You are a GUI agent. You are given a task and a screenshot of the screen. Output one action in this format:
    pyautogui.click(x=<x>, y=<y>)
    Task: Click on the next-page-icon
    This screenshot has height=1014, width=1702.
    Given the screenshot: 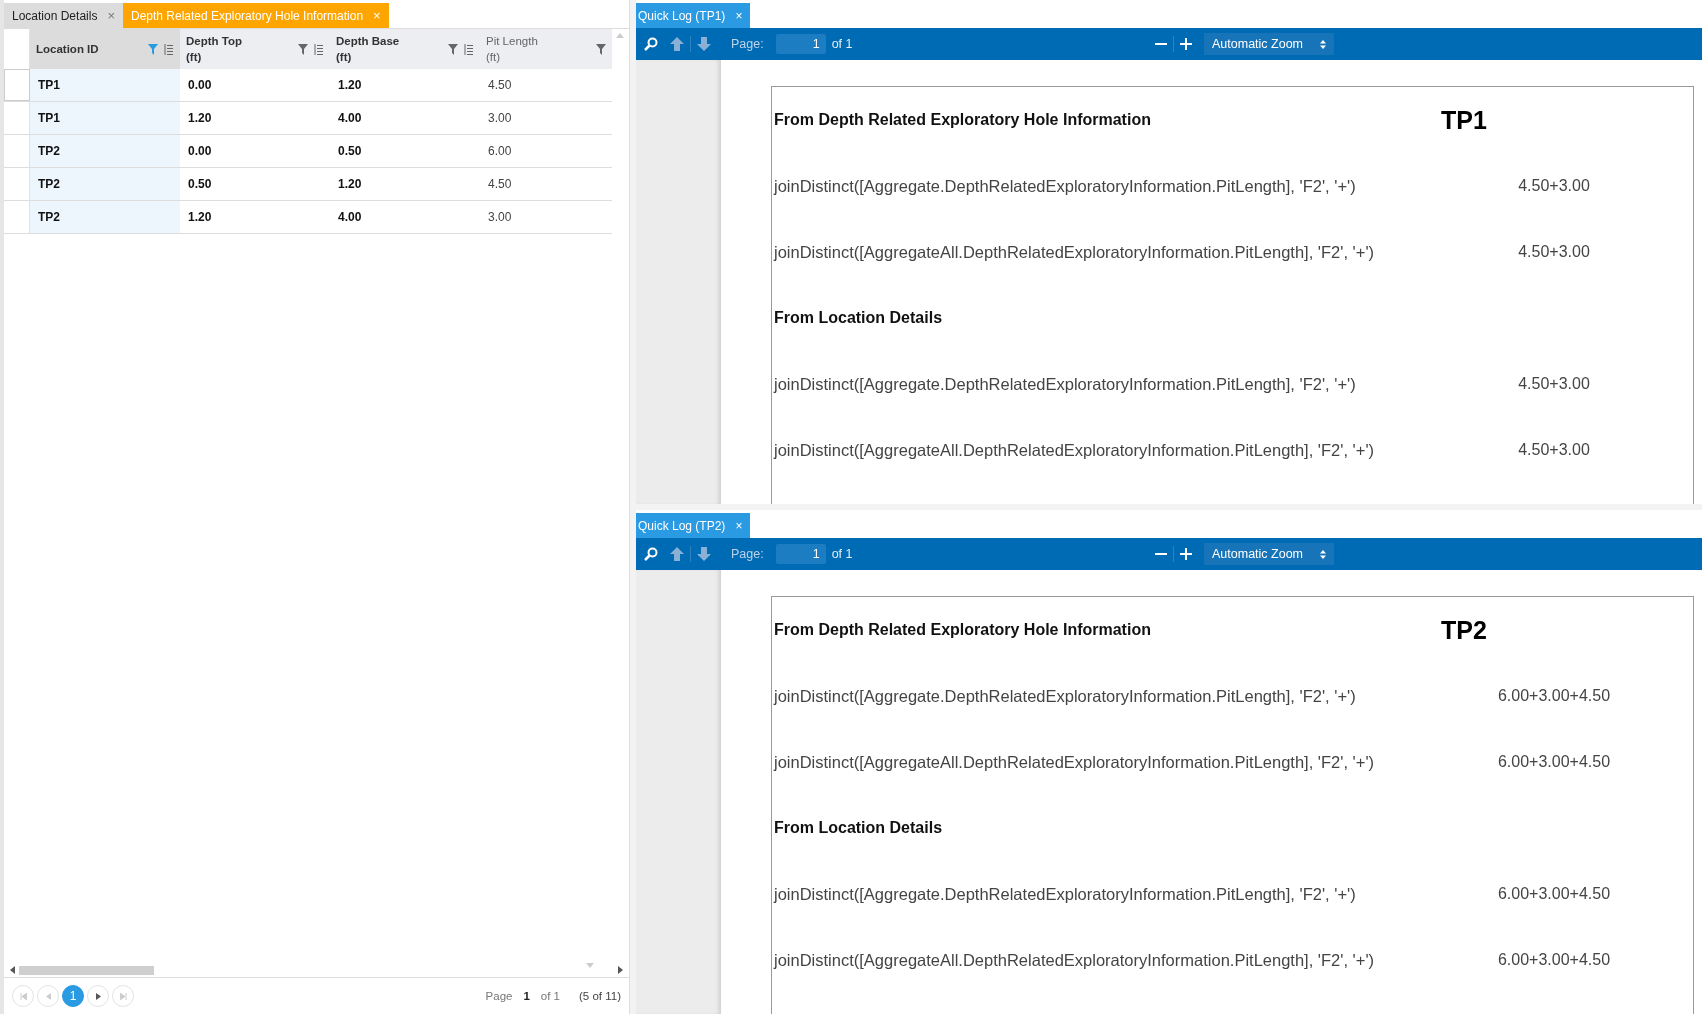 What is the action you would take?
    pyautogui.click(x=98, y=996)
    